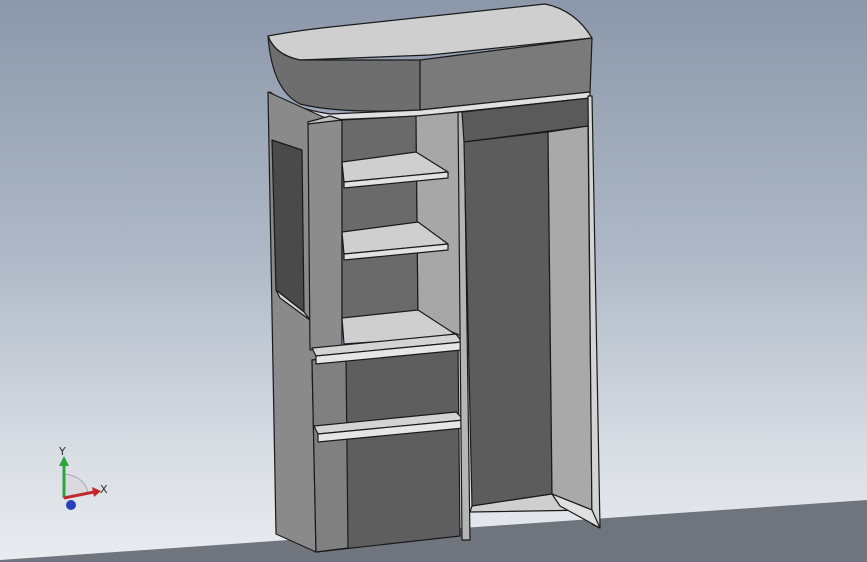 The width and height of the screenshot is (867, 562). Describe the element at coordinates (330, 454) in the screenshot. I see `lower-cabinet-left-edge` at that location.